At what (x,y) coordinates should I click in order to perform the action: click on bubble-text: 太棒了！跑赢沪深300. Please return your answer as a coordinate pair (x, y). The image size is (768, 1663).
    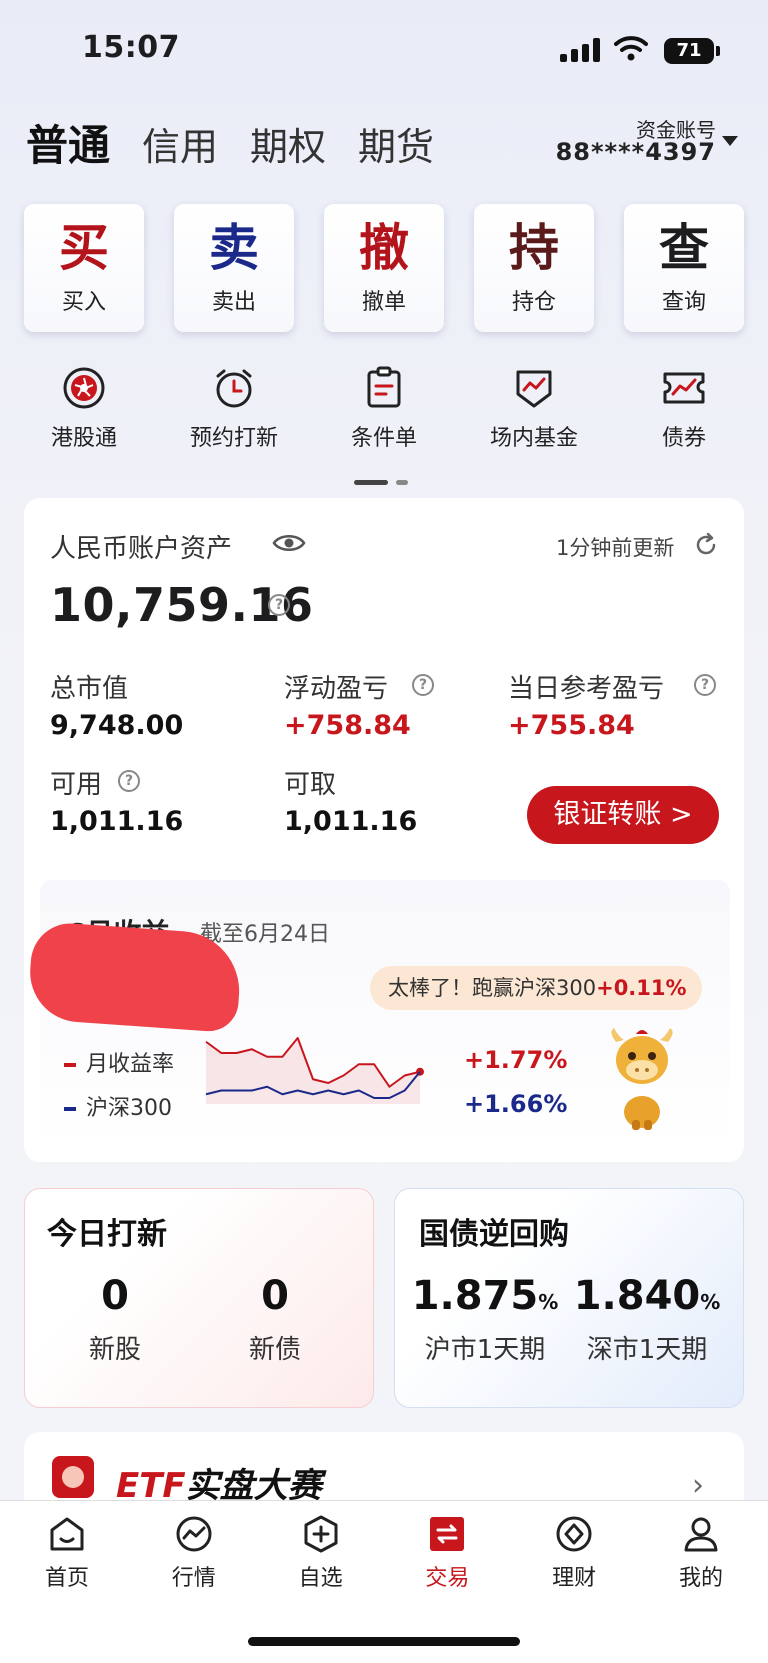
    Looking at the image, I should click on (492, 988).